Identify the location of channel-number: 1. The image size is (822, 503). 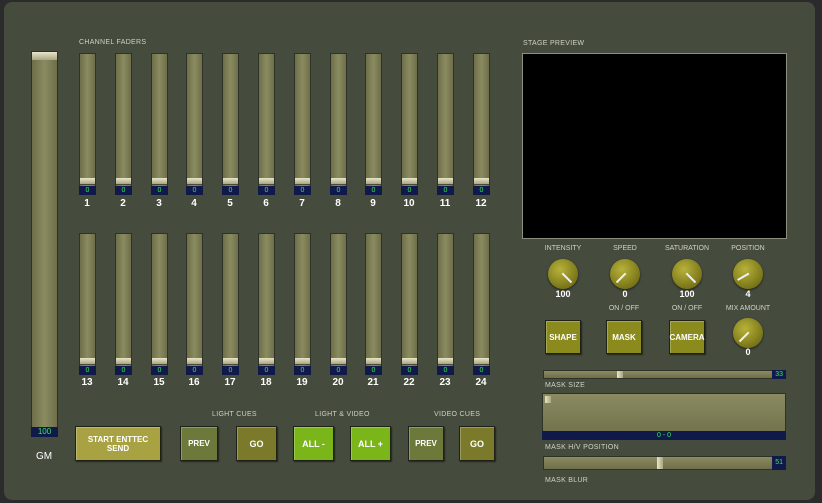
(87, 203).